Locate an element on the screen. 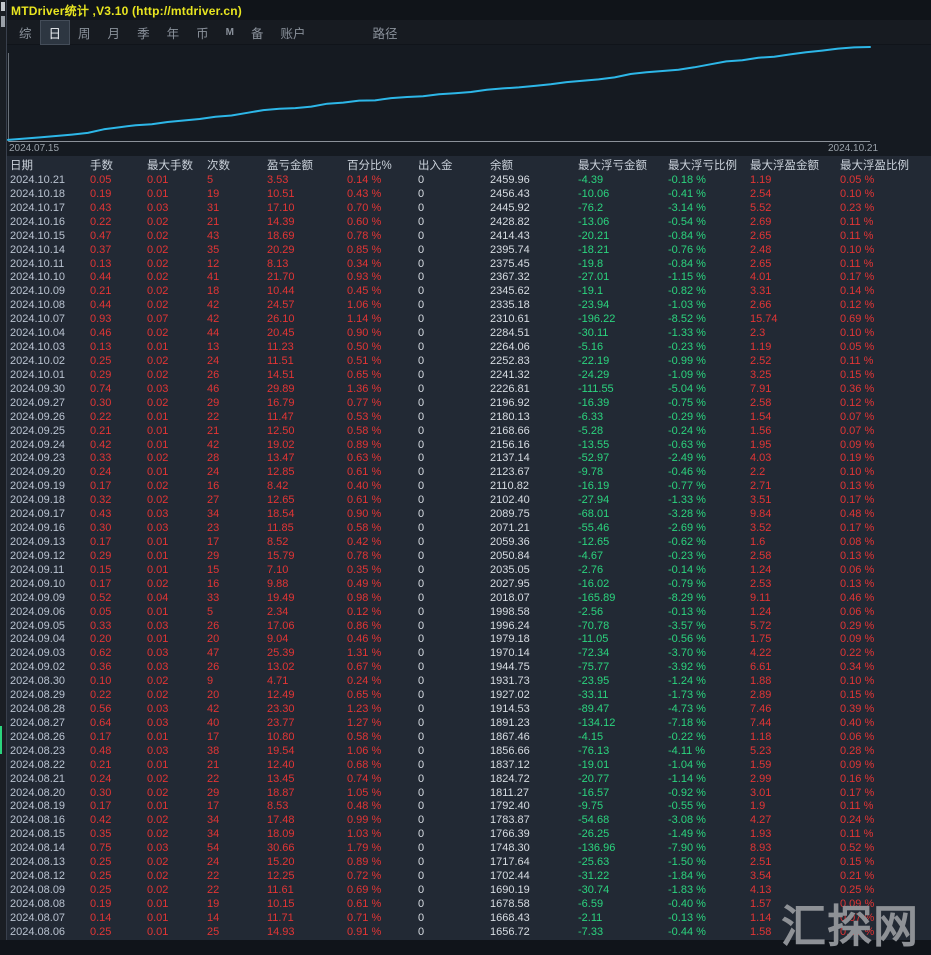  cell: -4.11 % is located at coordinates (687, 750).